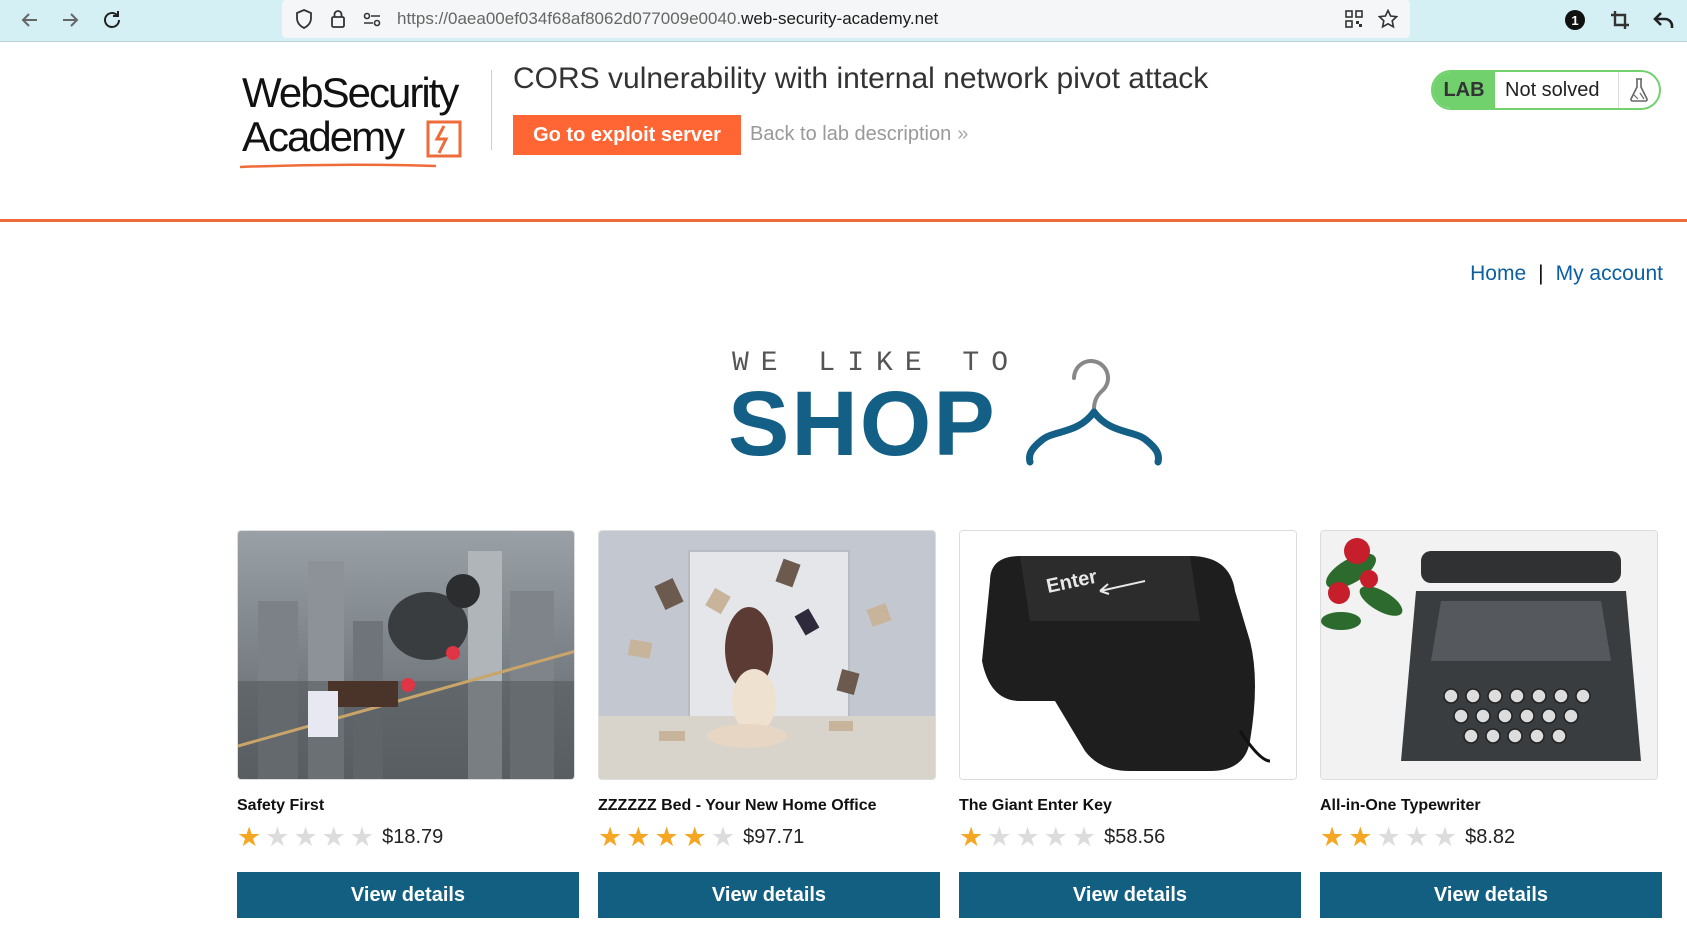  I want to click on exploit-server-button: Go to exploit server, so click(627, 135).